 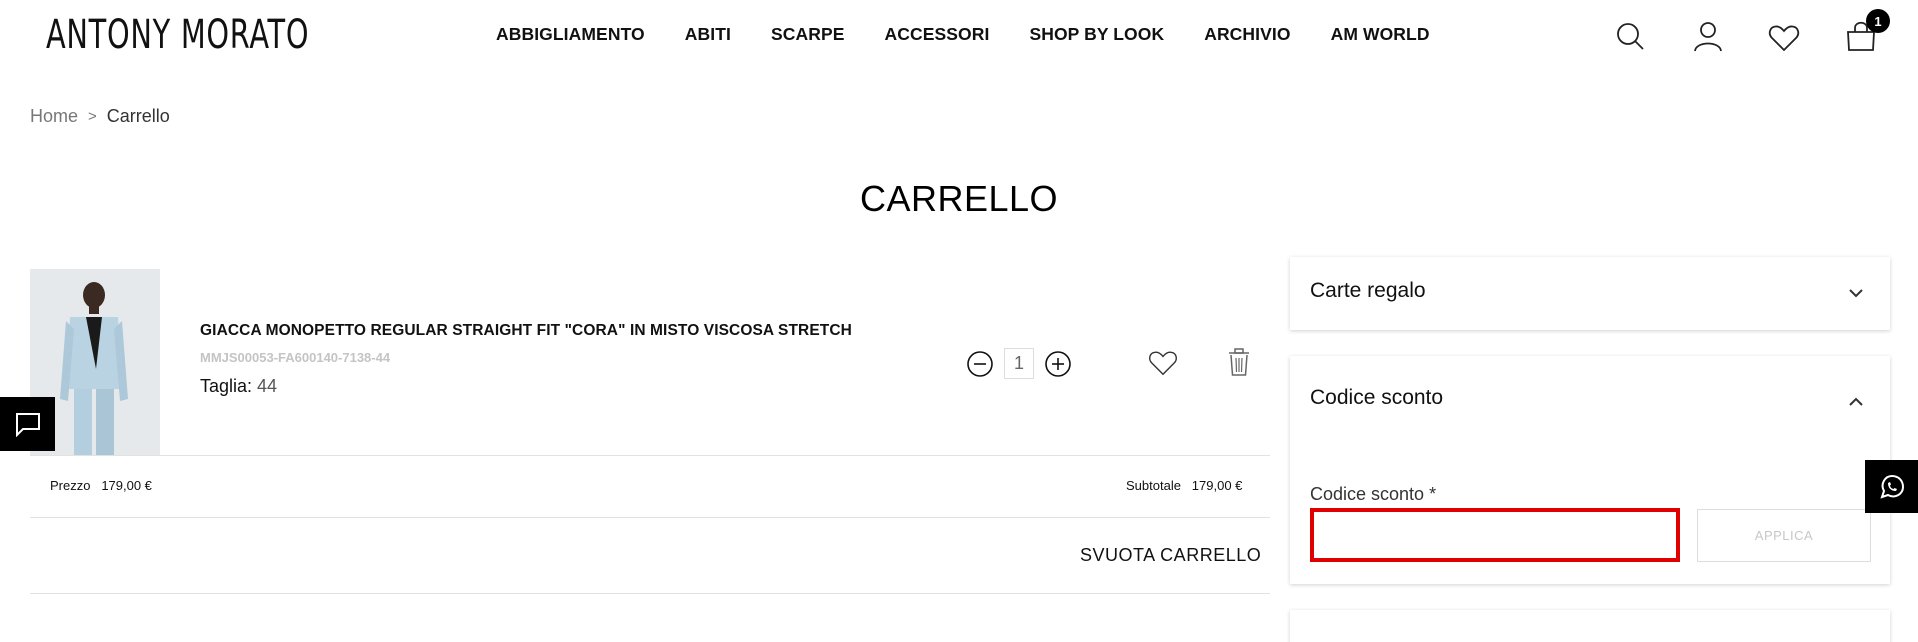 I want to click on add-to-wishlist-icon, so click(x=1163, y=363).